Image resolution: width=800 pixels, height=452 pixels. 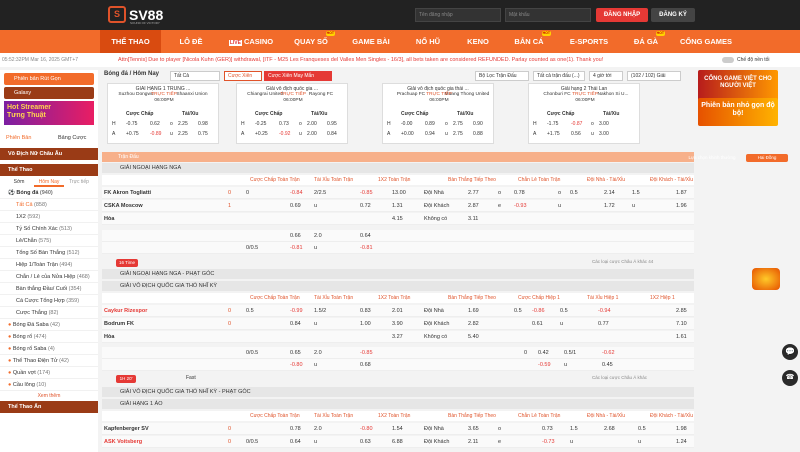 What do you see at coordinates (544, 365) in the screenshot?
I see `odds-cell: -0.59` at bounding box center [544, 365].